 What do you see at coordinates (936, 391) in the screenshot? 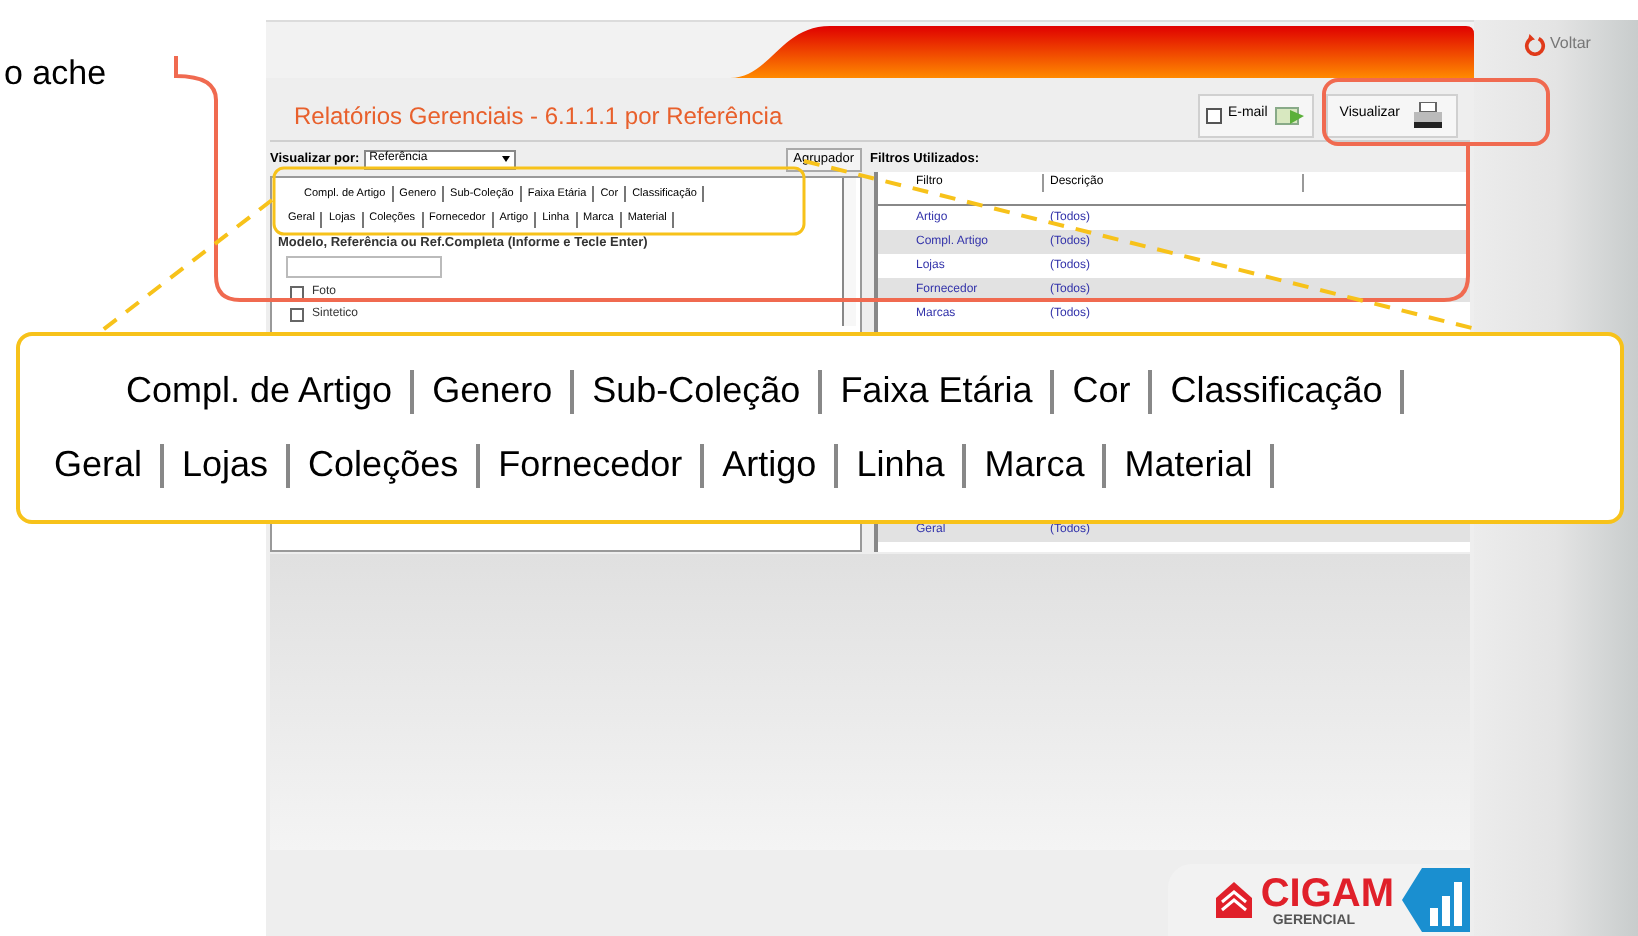
I see `tab: Faixa Etária` at bounding box center [936, 391].